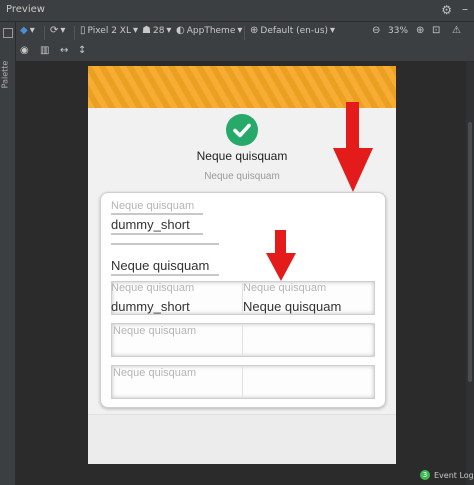 The width and height of the screenshot is (474, 485). I want to click on locale-label: Default (en-us), so click(294, 31).